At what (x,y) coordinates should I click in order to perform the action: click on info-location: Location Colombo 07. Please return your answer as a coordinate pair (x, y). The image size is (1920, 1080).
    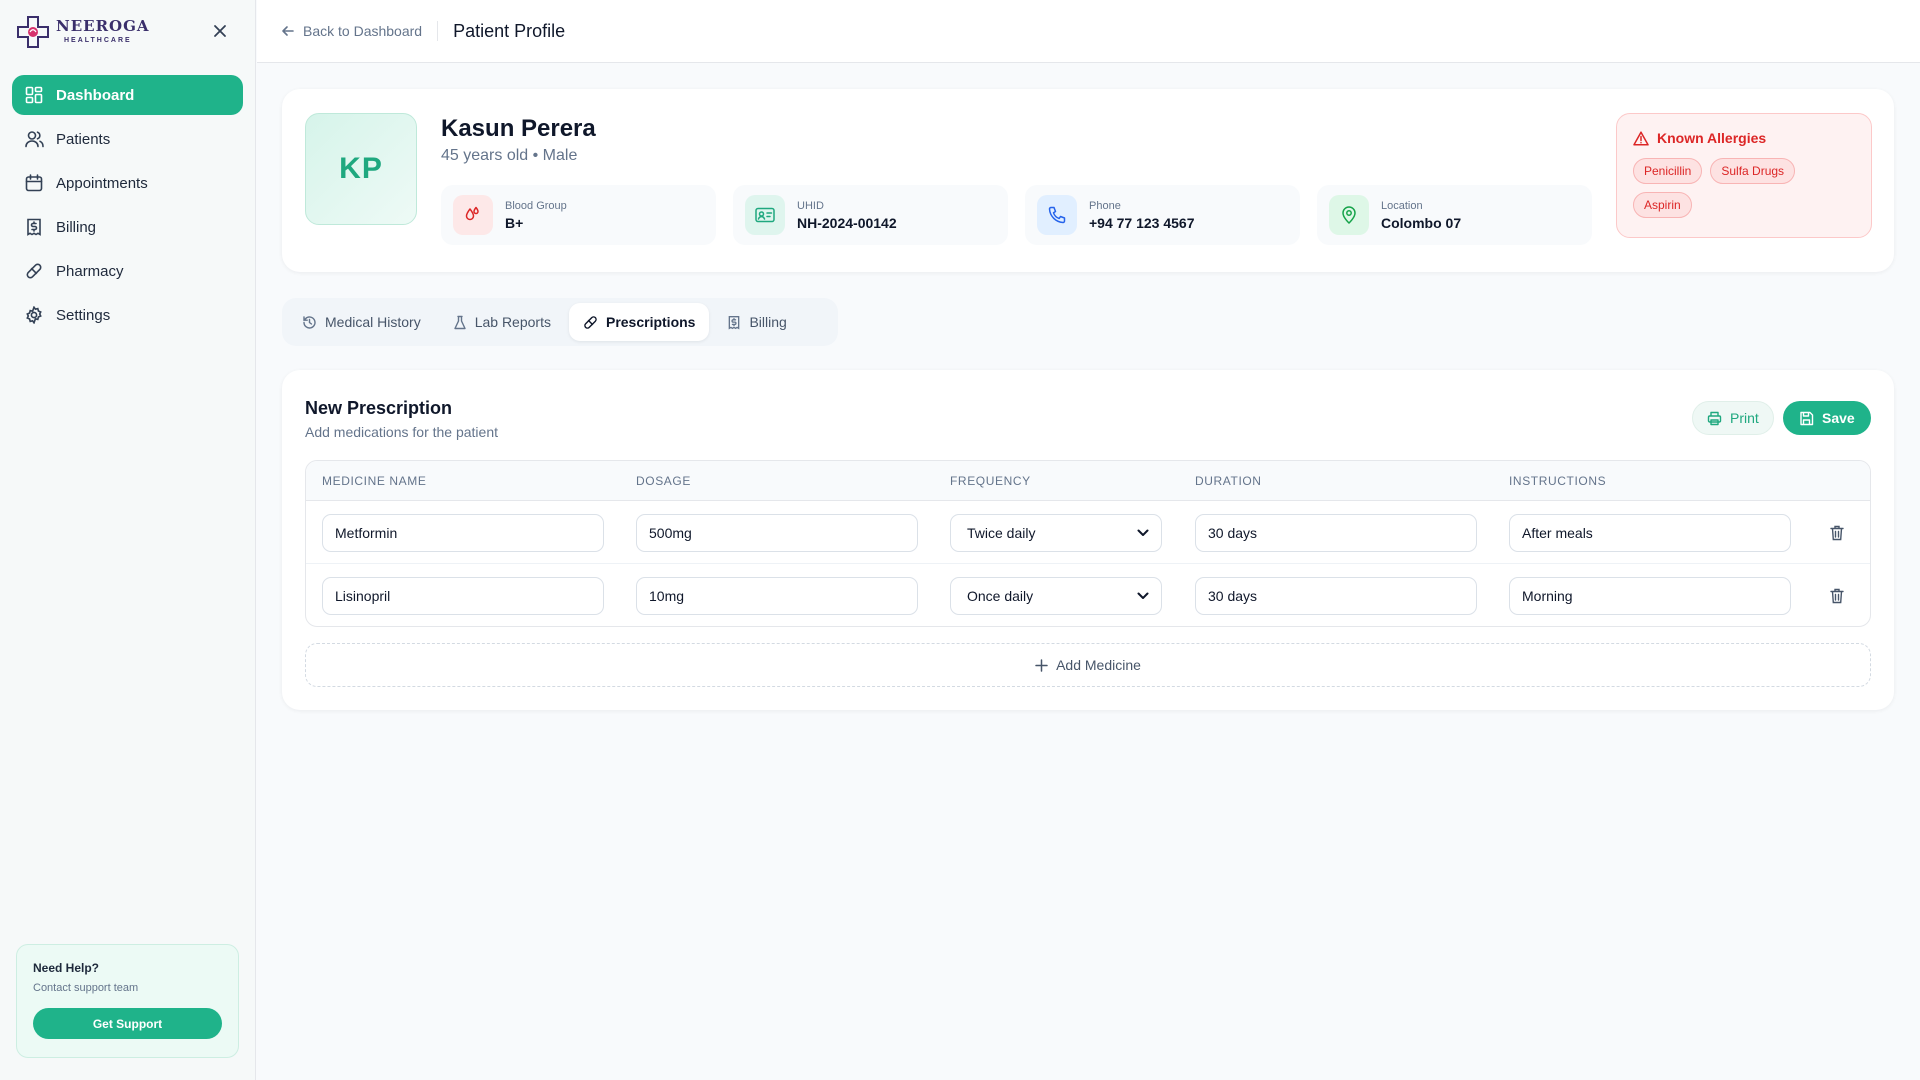
    Looking at the image, I should click on (1454, 215).